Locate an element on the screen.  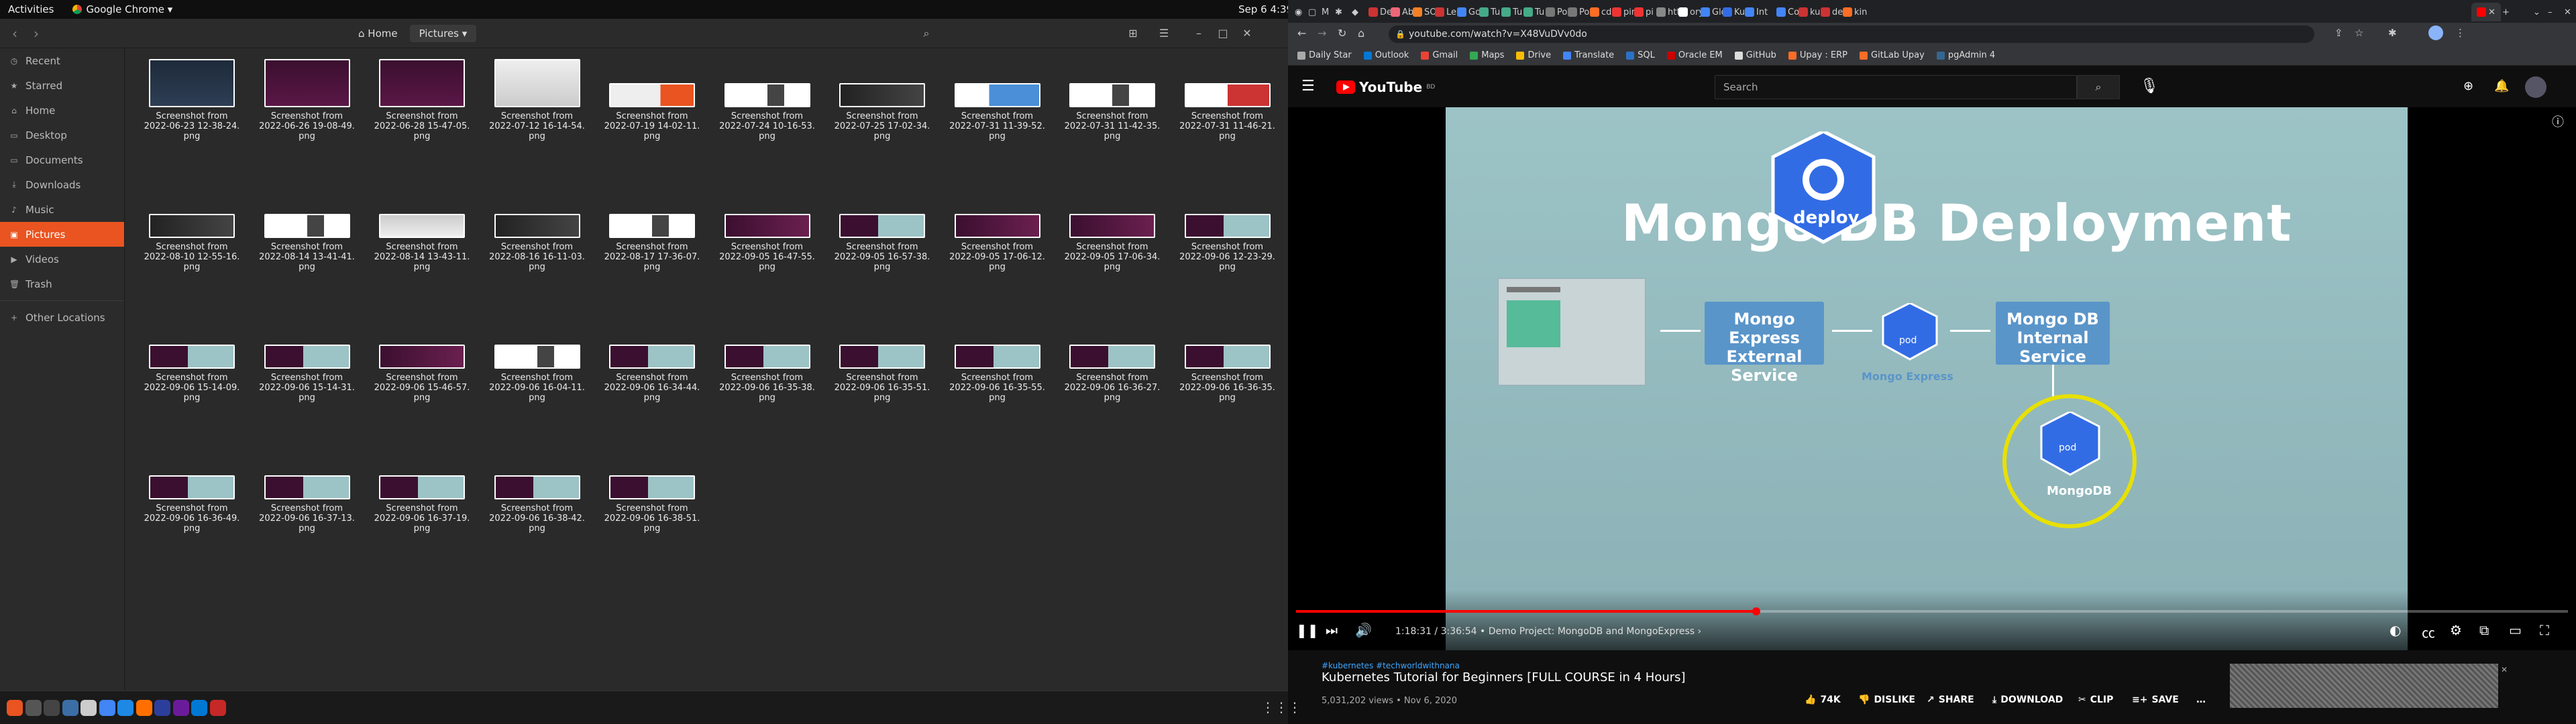
file-item: Screenshot from 2022-09-06 16-36-35. png is located at coordinates (1227, 361).